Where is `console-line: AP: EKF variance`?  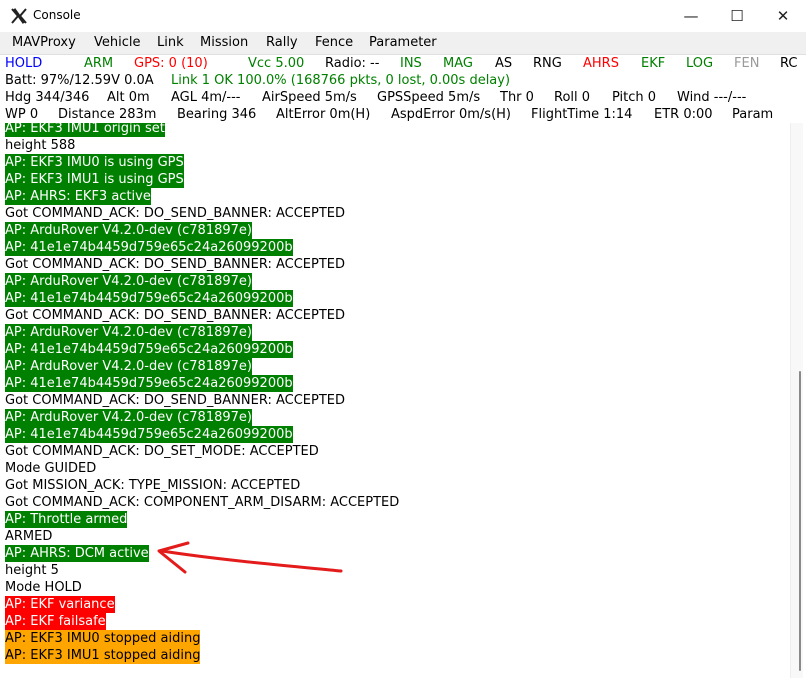 console-line: AP: EKF variance is located at coordinates (60, 604).